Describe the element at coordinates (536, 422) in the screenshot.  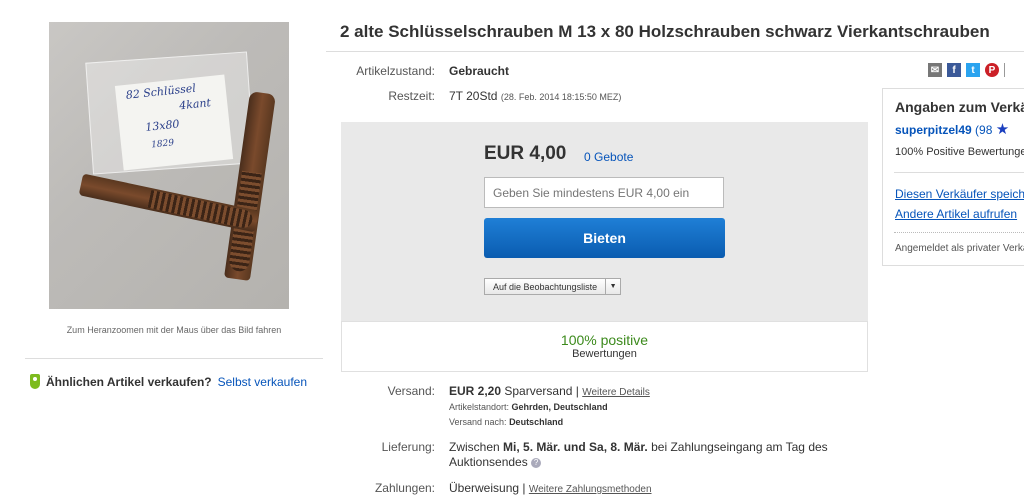
I see `ships-to-value: Deutschland` at that location.